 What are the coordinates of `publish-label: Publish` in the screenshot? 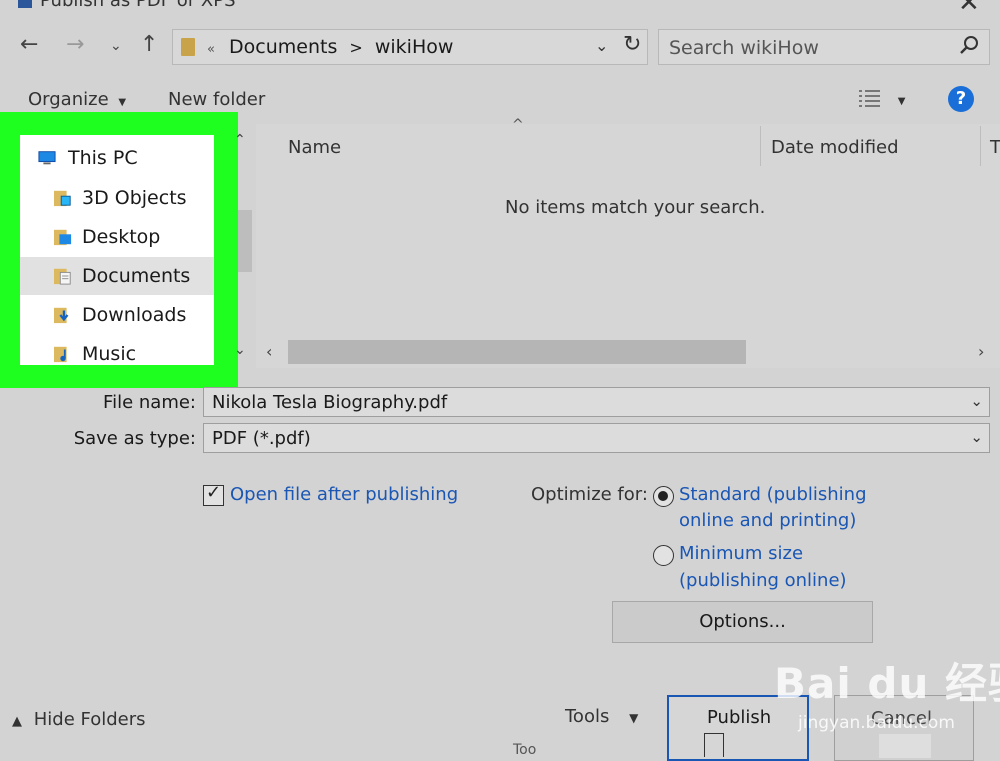 It's located at (739, 717).